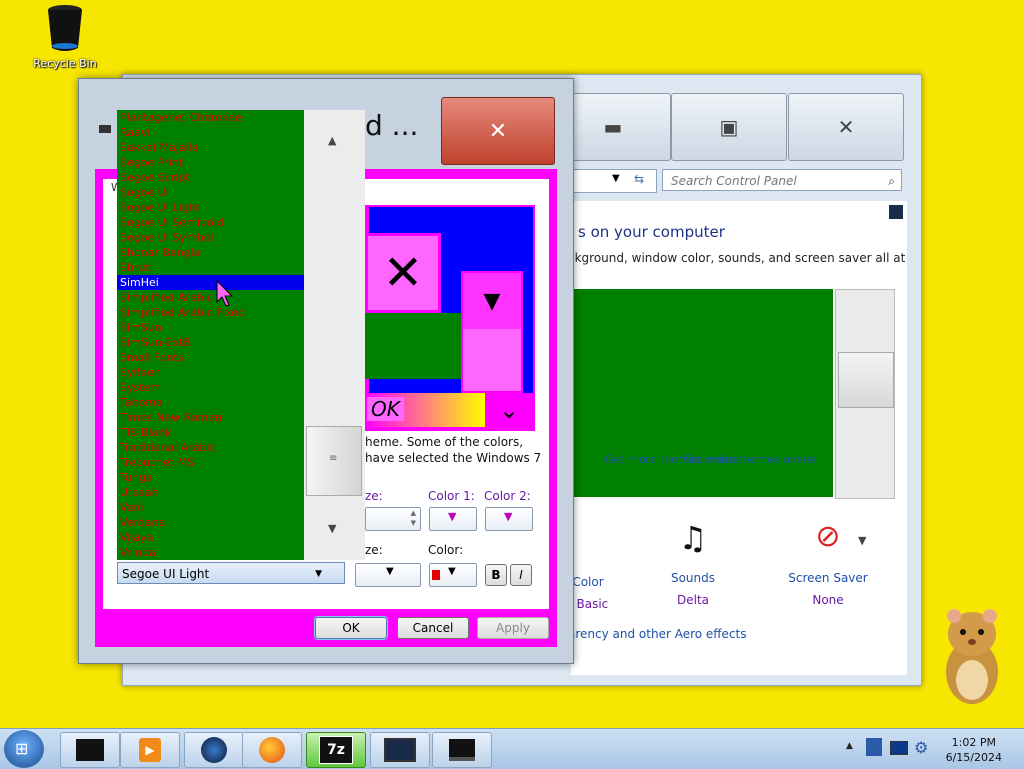 The height and width of the screenshot is (769, 1024). I want to click on taskbar-globe, so click(214, 750).